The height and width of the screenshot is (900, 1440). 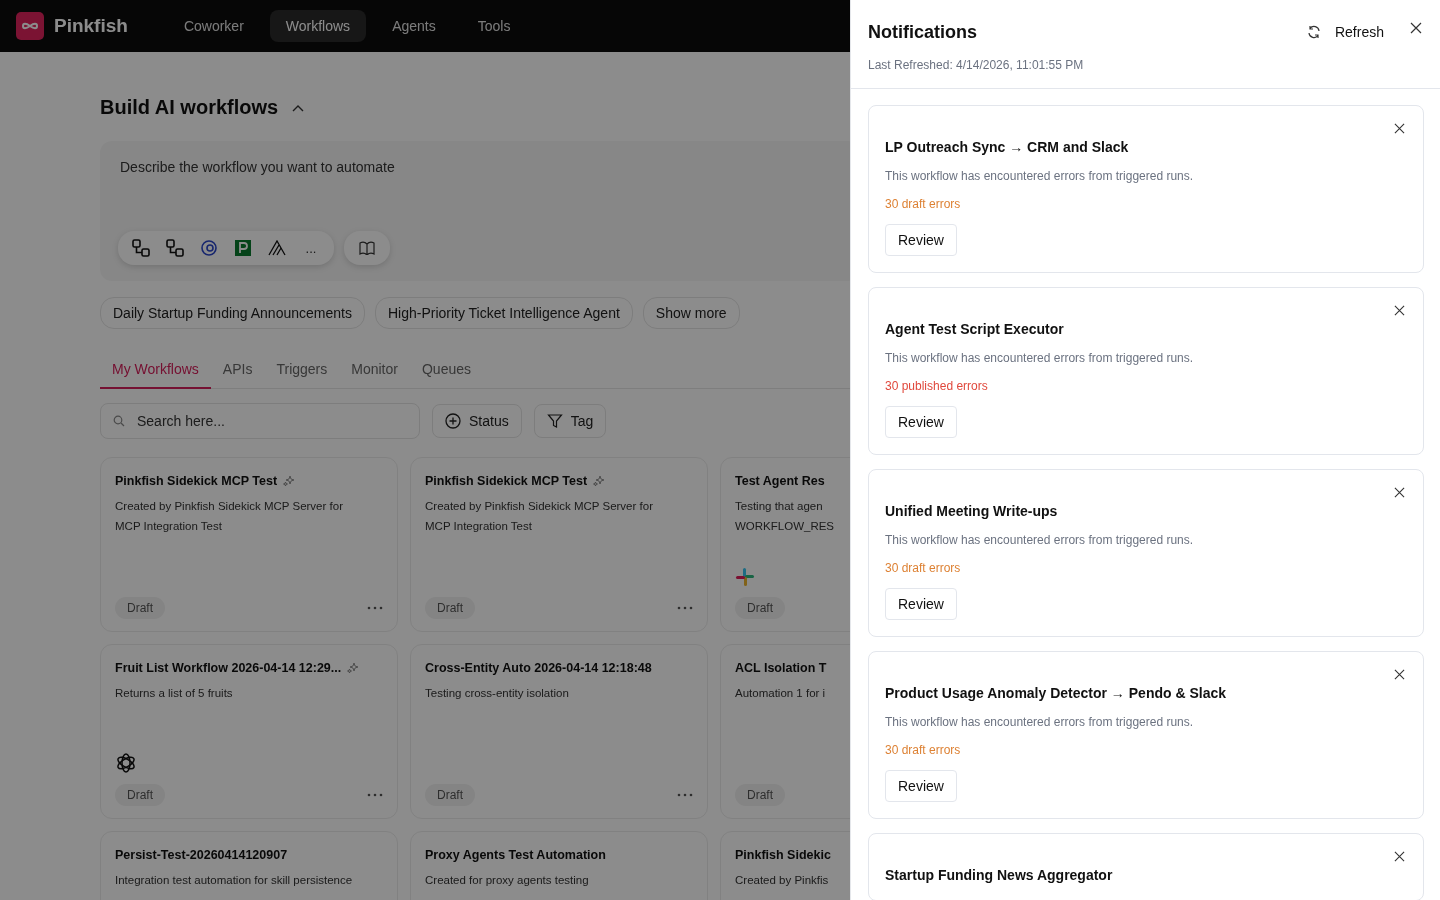 I want to click on nav-tab: Workflows, so click(x=318, y=26).